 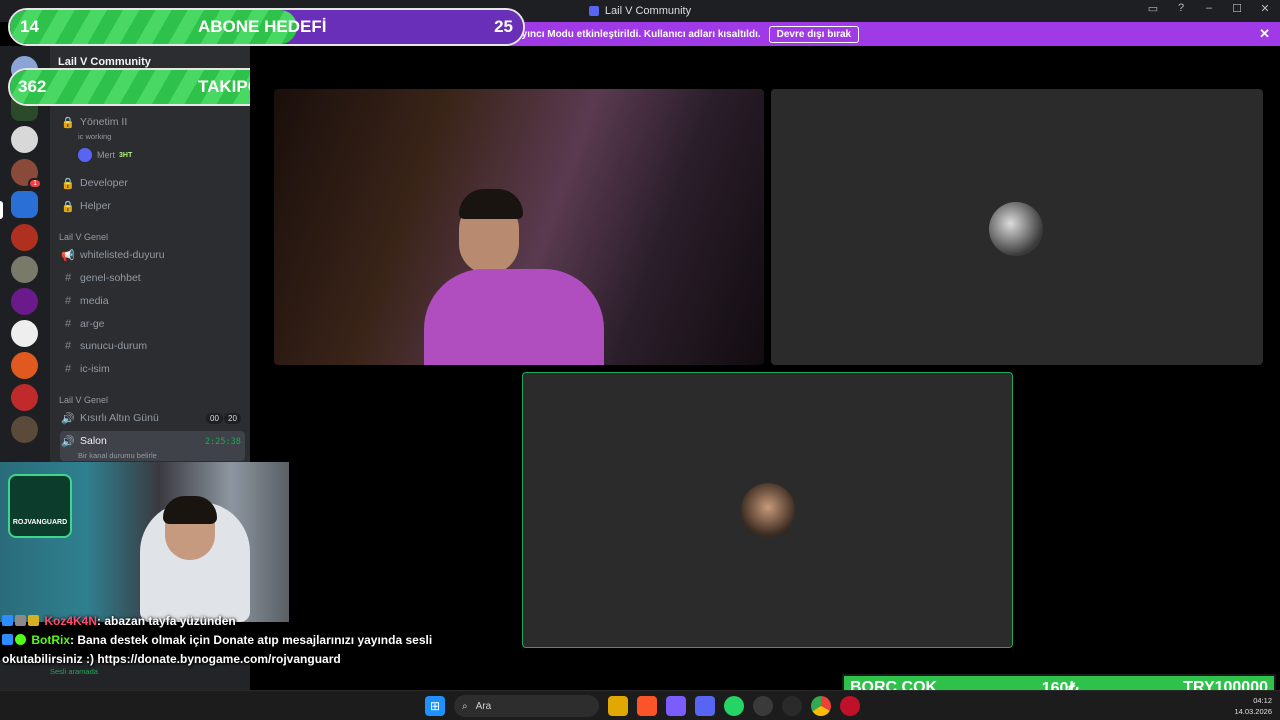 What do you see at coordinates (435, 706) in the screenshot?
I see `windows-start-icon: ⊞` at bounding box center [435, 706].